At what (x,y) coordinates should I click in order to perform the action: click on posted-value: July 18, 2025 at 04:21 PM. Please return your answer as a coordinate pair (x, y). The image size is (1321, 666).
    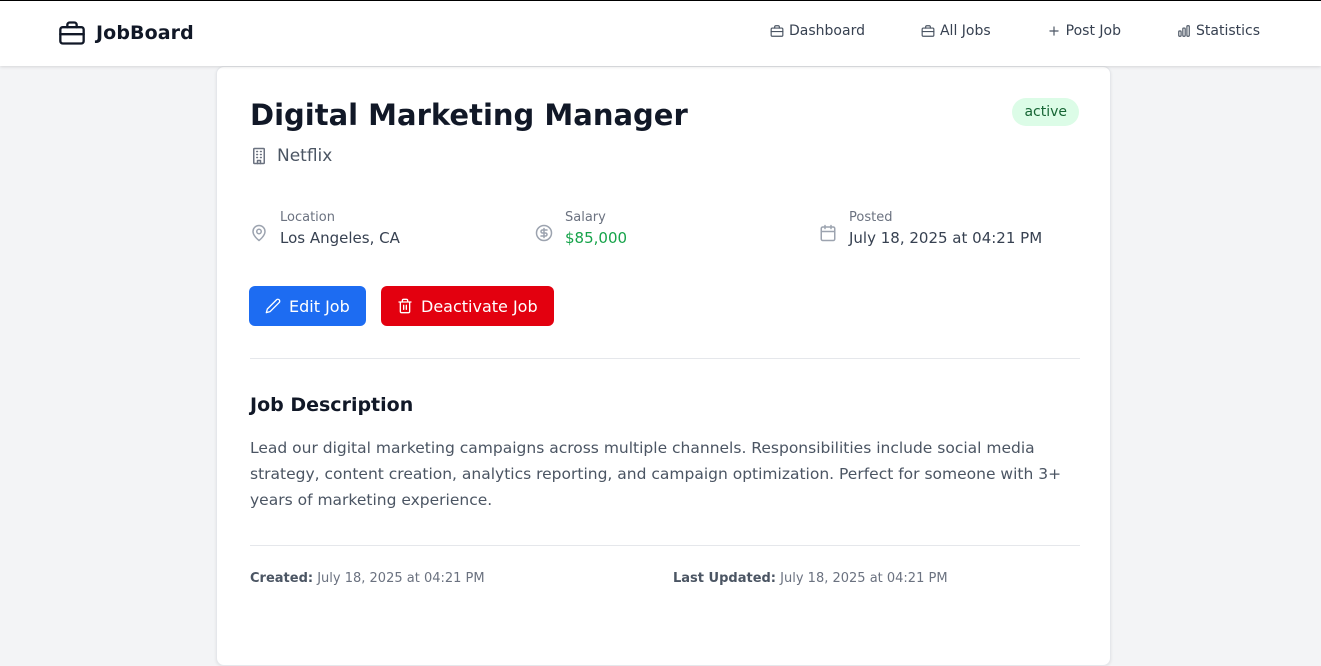
    Looking at the image, I should click on (946, 238).